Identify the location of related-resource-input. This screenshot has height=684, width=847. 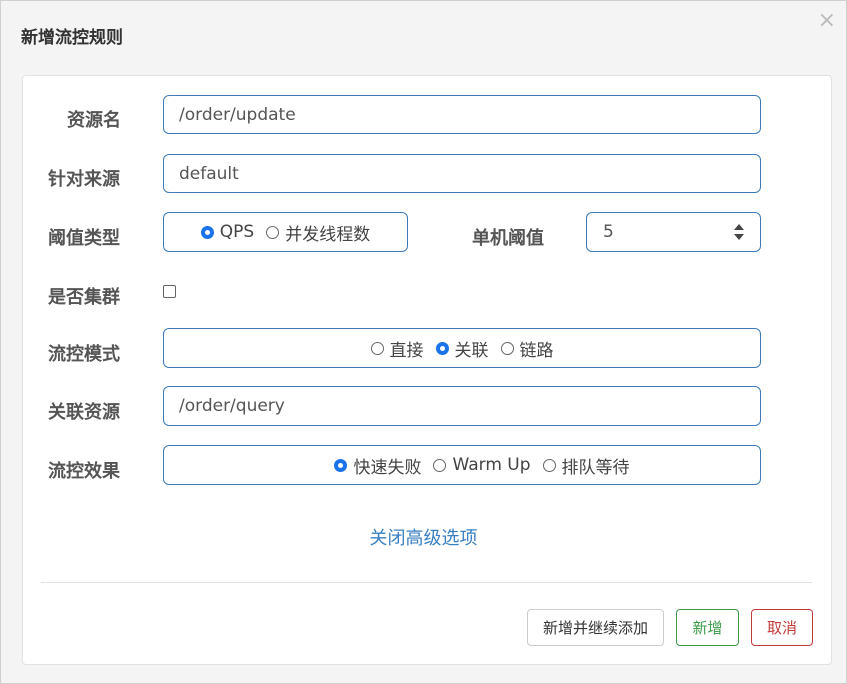
(462, 406).